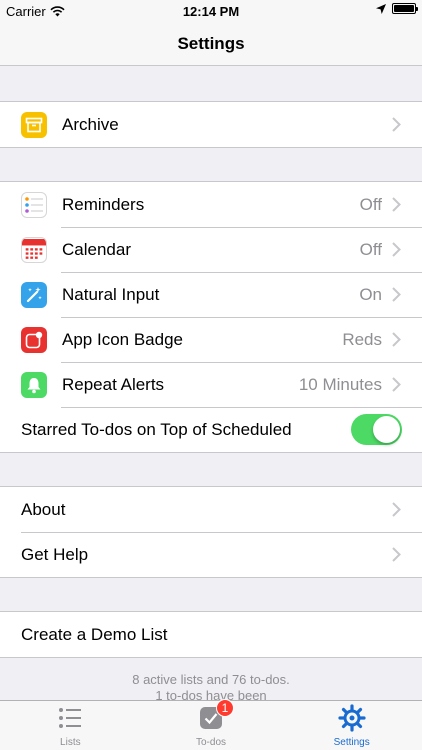  I want to click on archive-row: Archive, so click(211, 124).